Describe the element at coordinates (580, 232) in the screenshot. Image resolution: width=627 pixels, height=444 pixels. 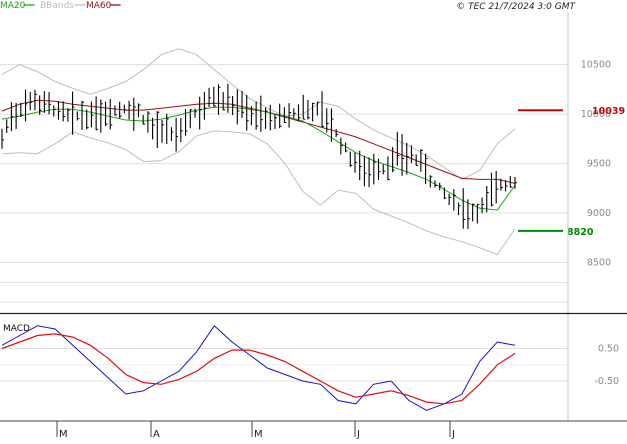
I see `support-label: 8820` at that location.